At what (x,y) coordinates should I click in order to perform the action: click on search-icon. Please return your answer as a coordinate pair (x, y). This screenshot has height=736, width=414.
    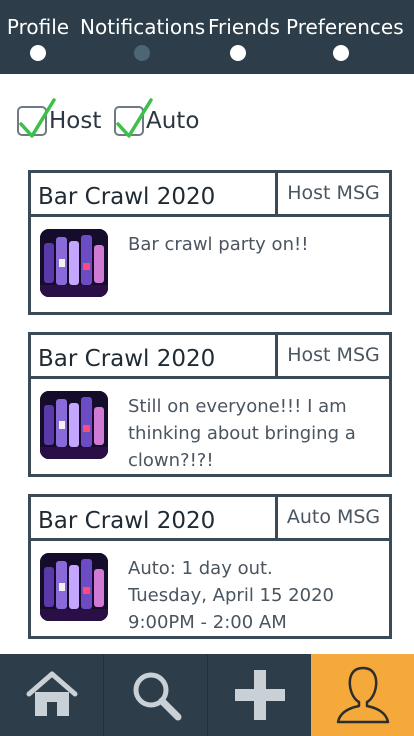
    Looking at the image, I should click on (157, 696).